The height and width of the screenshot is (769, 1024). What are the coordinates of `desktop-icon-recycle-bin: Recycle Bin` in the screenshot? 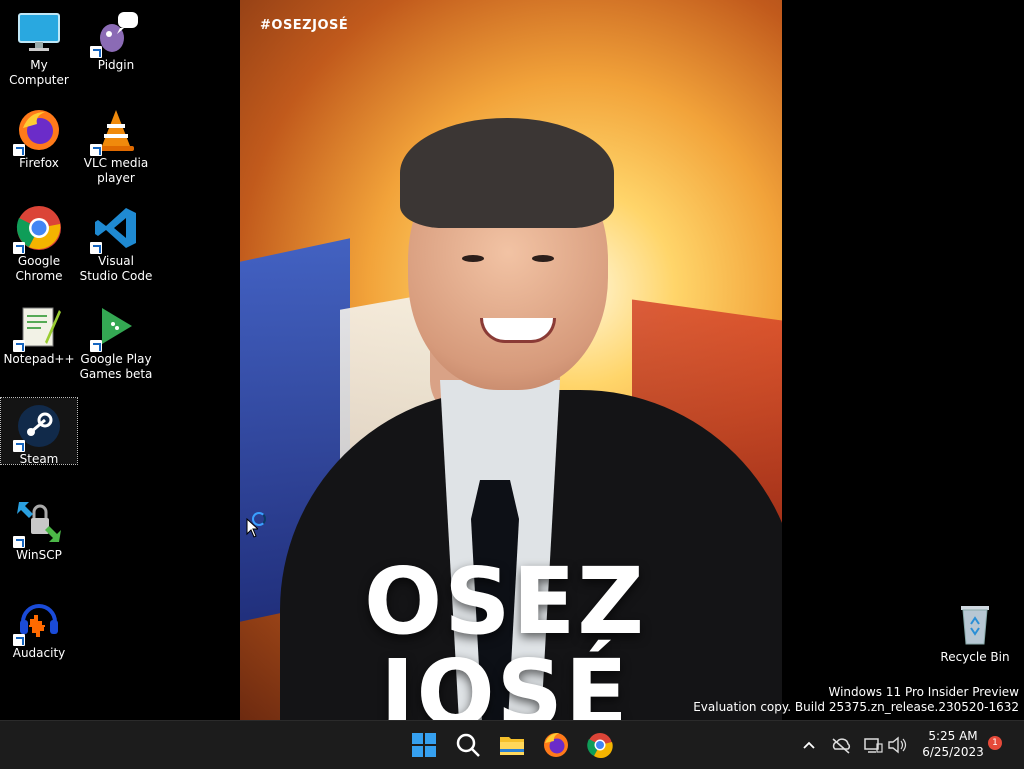 It's located at (975, 630).